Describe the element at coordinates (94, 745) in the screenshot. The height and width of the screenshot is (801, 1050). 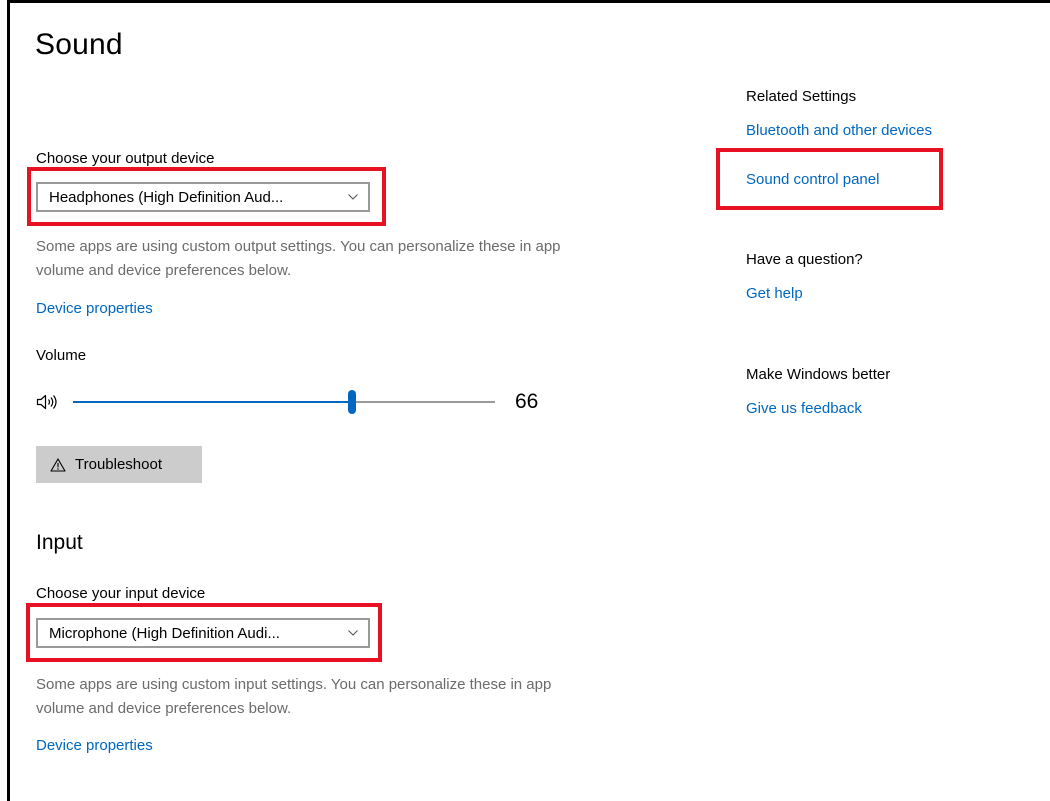
I see `input-device-properties-link: Device properties` at that location.